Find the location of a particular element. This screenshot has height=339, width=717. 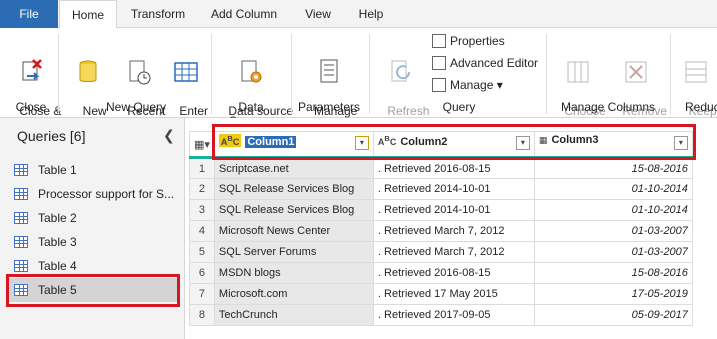

manage-label: Manage is located at coordinates (472, 85).